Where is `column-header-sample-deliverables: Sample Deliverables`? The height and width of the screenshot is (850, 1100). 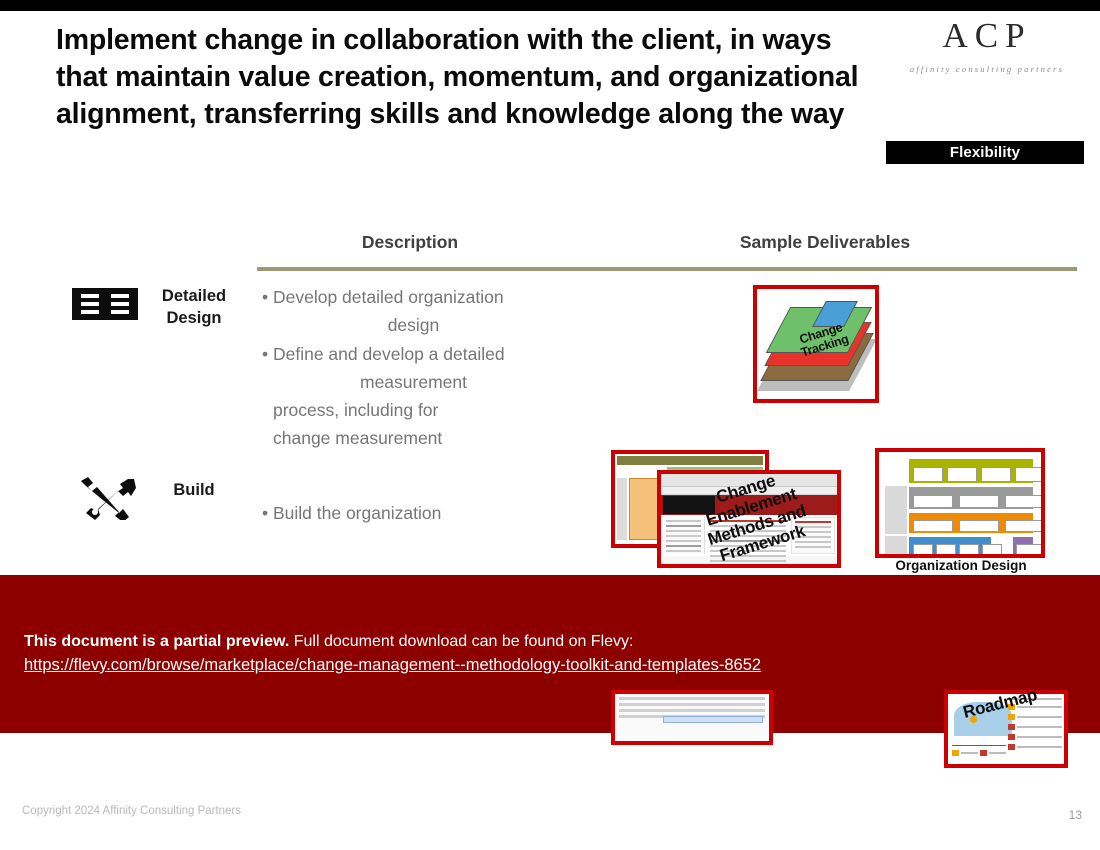
column-header-sample-deliverables: Sample Deliverables is located at coordinates (825, 242).